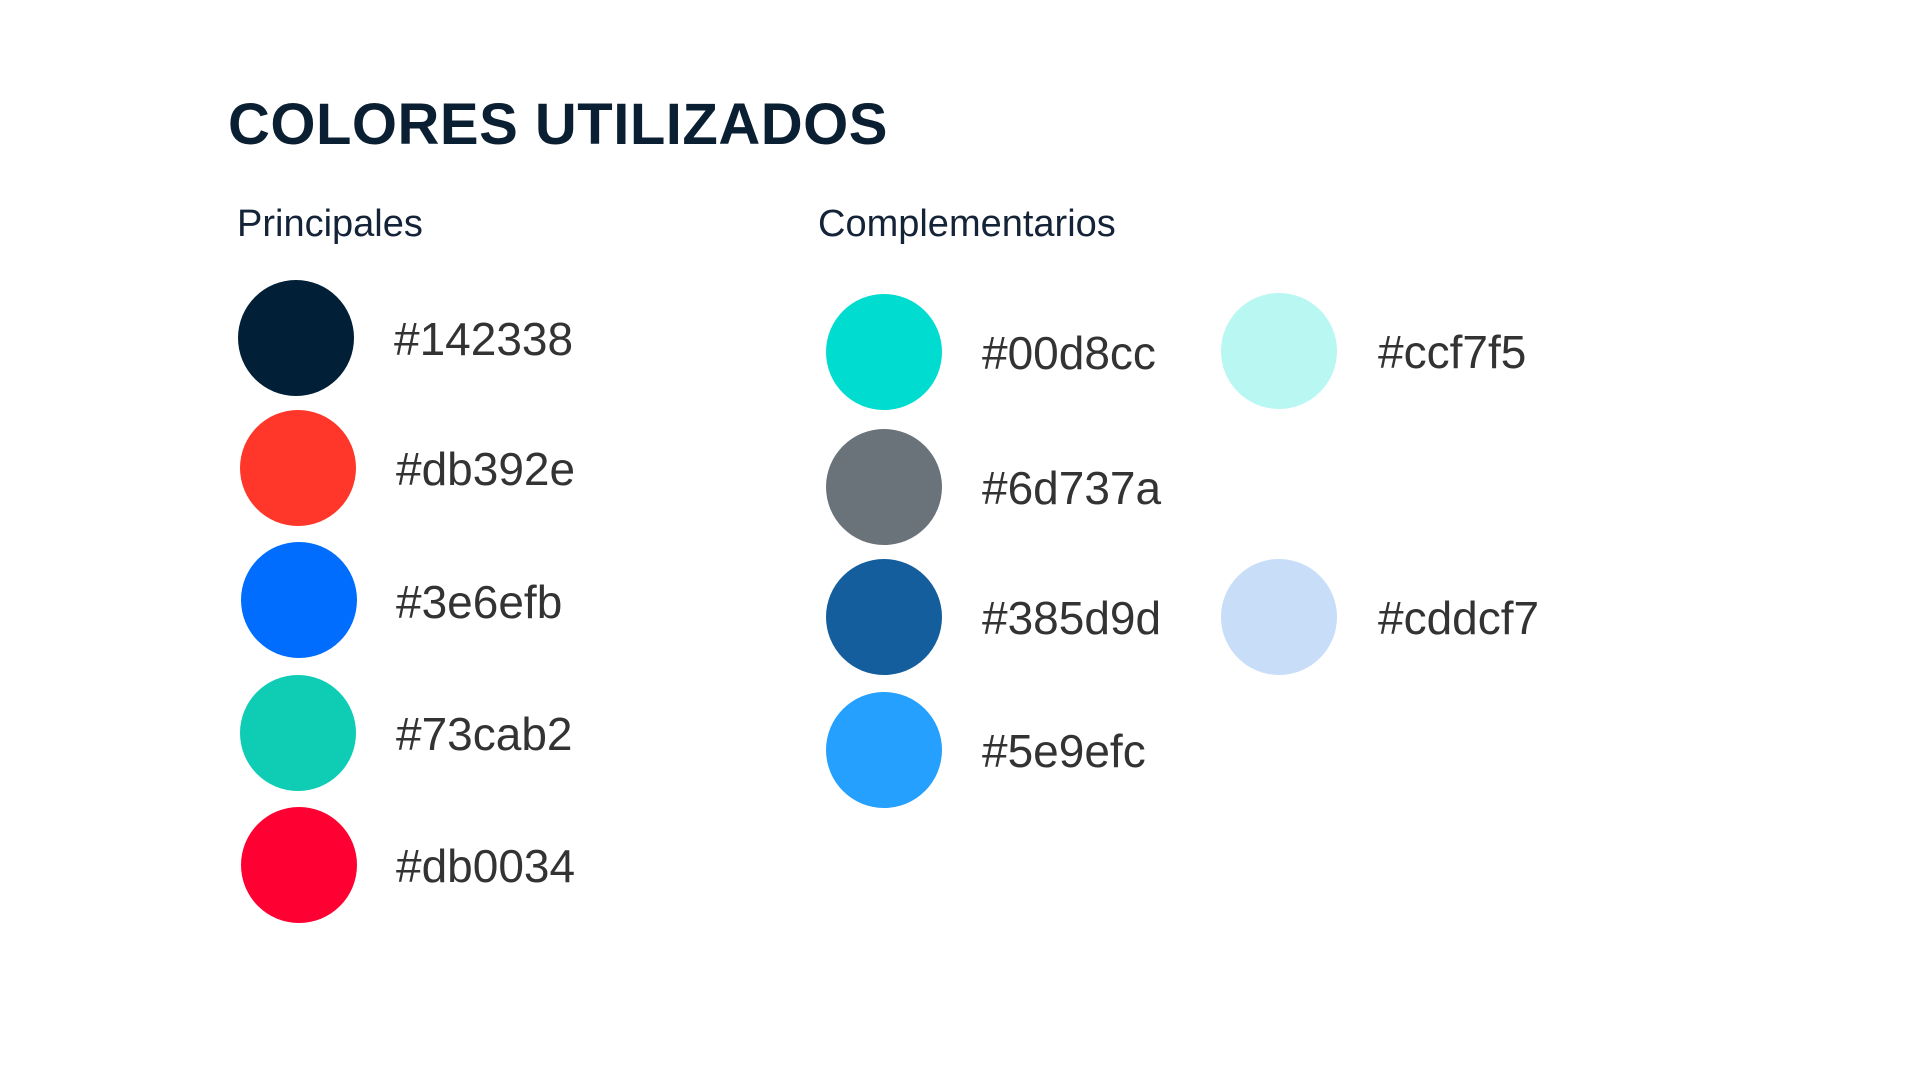 Image resolution: width=1920 pixels, height=1080 pixels. I want to click on complementario-code-3: #385d9d, so click(1072, 618).